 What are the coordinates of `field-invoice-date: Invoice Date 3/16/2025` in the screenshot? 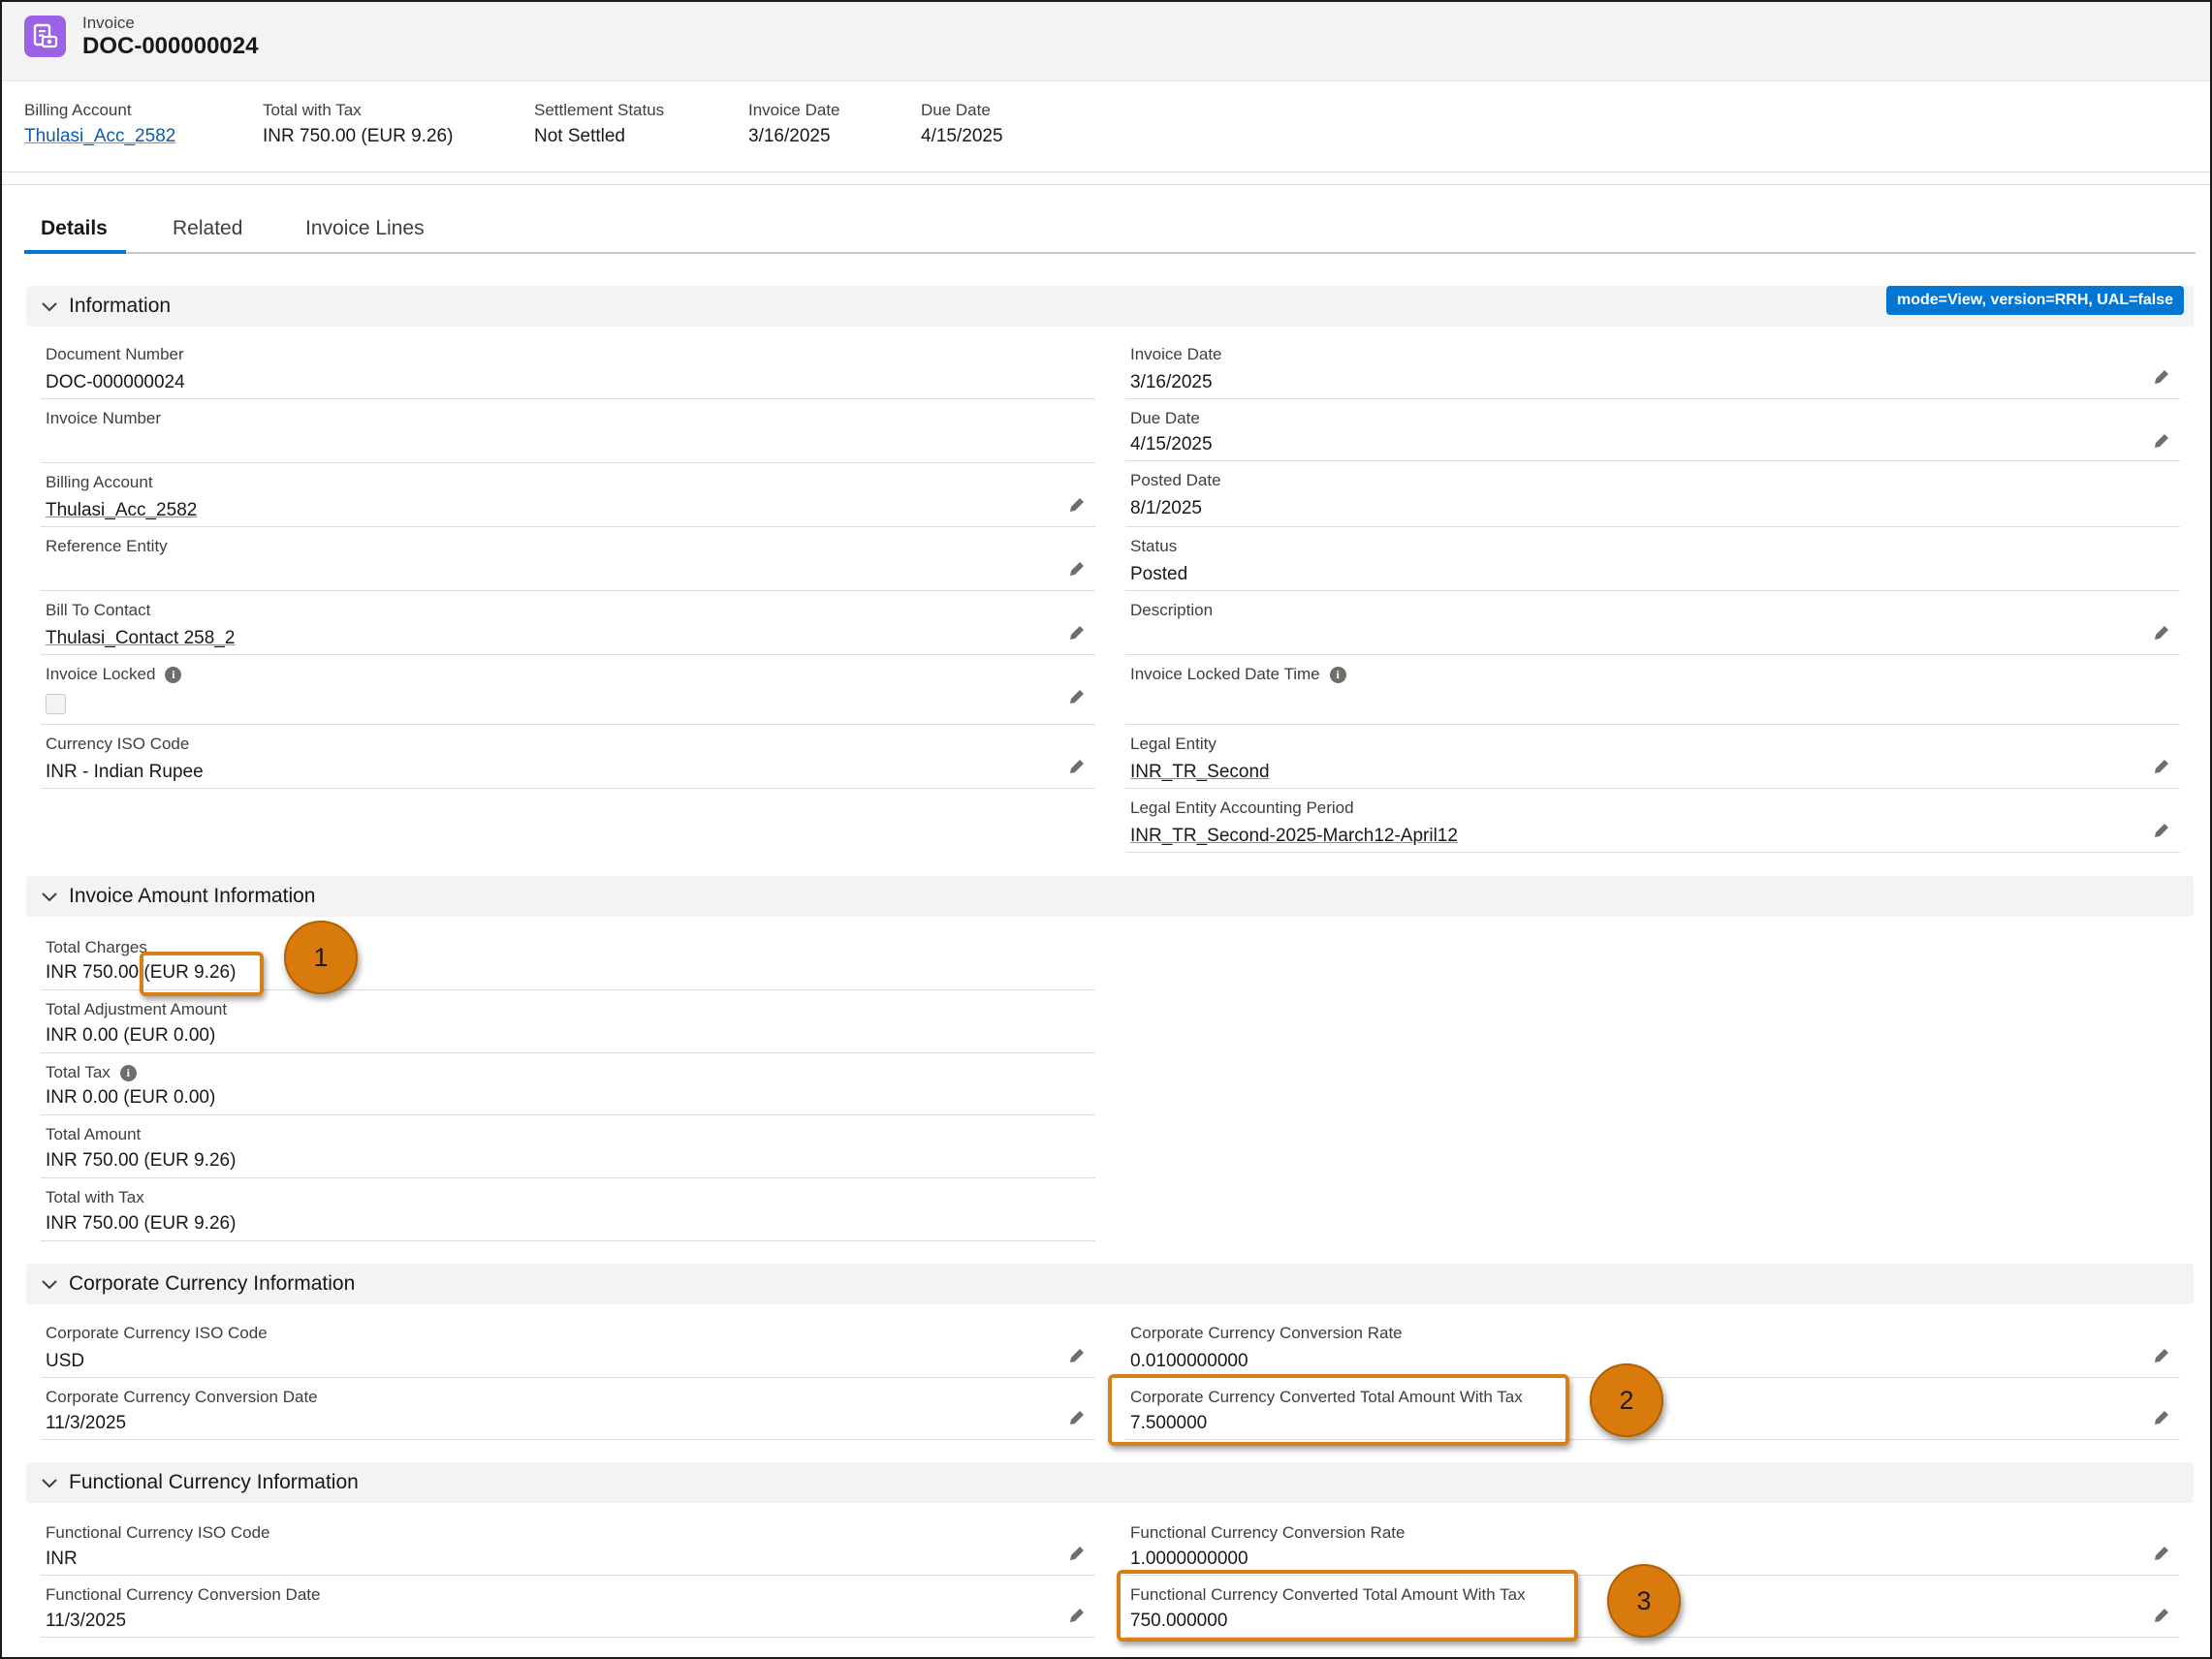 It's located at (1652, 367).